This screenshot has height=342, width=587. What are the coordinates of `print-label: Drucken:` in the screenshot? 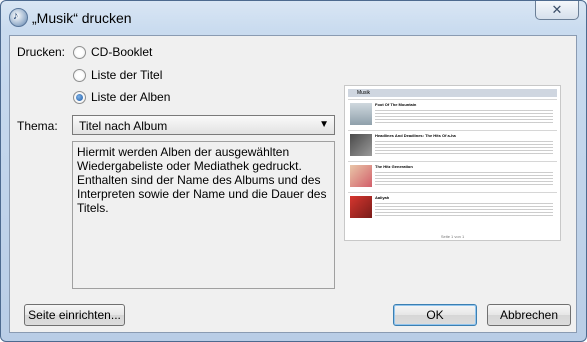 It's located at (41, 52).